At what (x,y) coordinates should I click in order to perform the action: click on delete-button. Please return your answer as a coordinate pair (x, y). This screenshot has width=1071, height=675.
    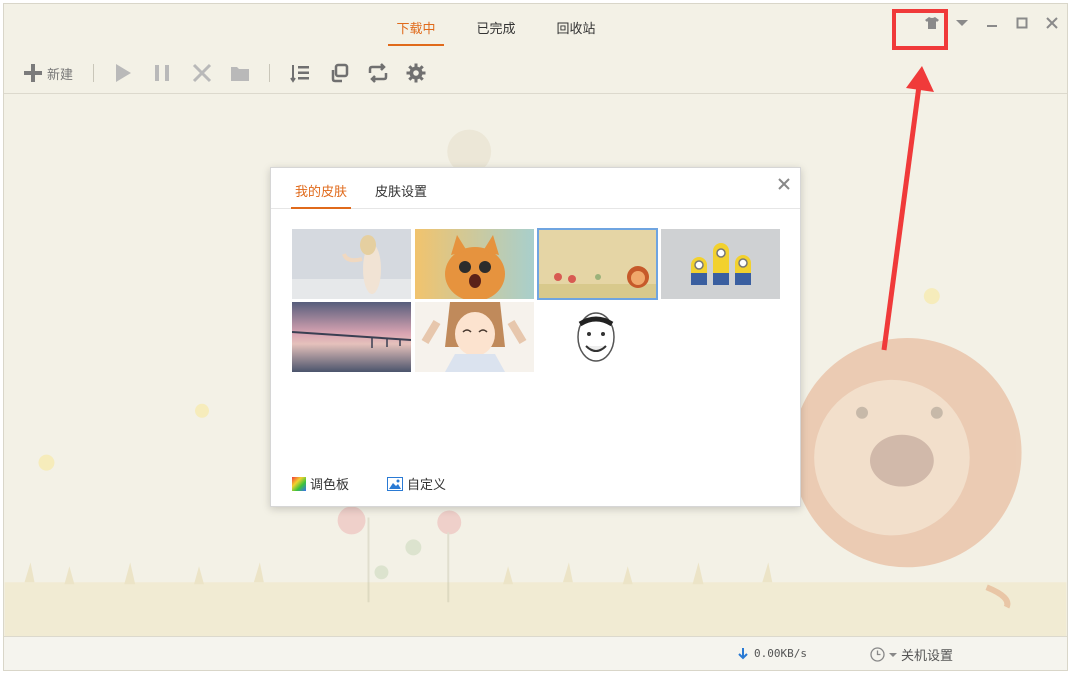
    Looking at the image, I should click on (202, 73).